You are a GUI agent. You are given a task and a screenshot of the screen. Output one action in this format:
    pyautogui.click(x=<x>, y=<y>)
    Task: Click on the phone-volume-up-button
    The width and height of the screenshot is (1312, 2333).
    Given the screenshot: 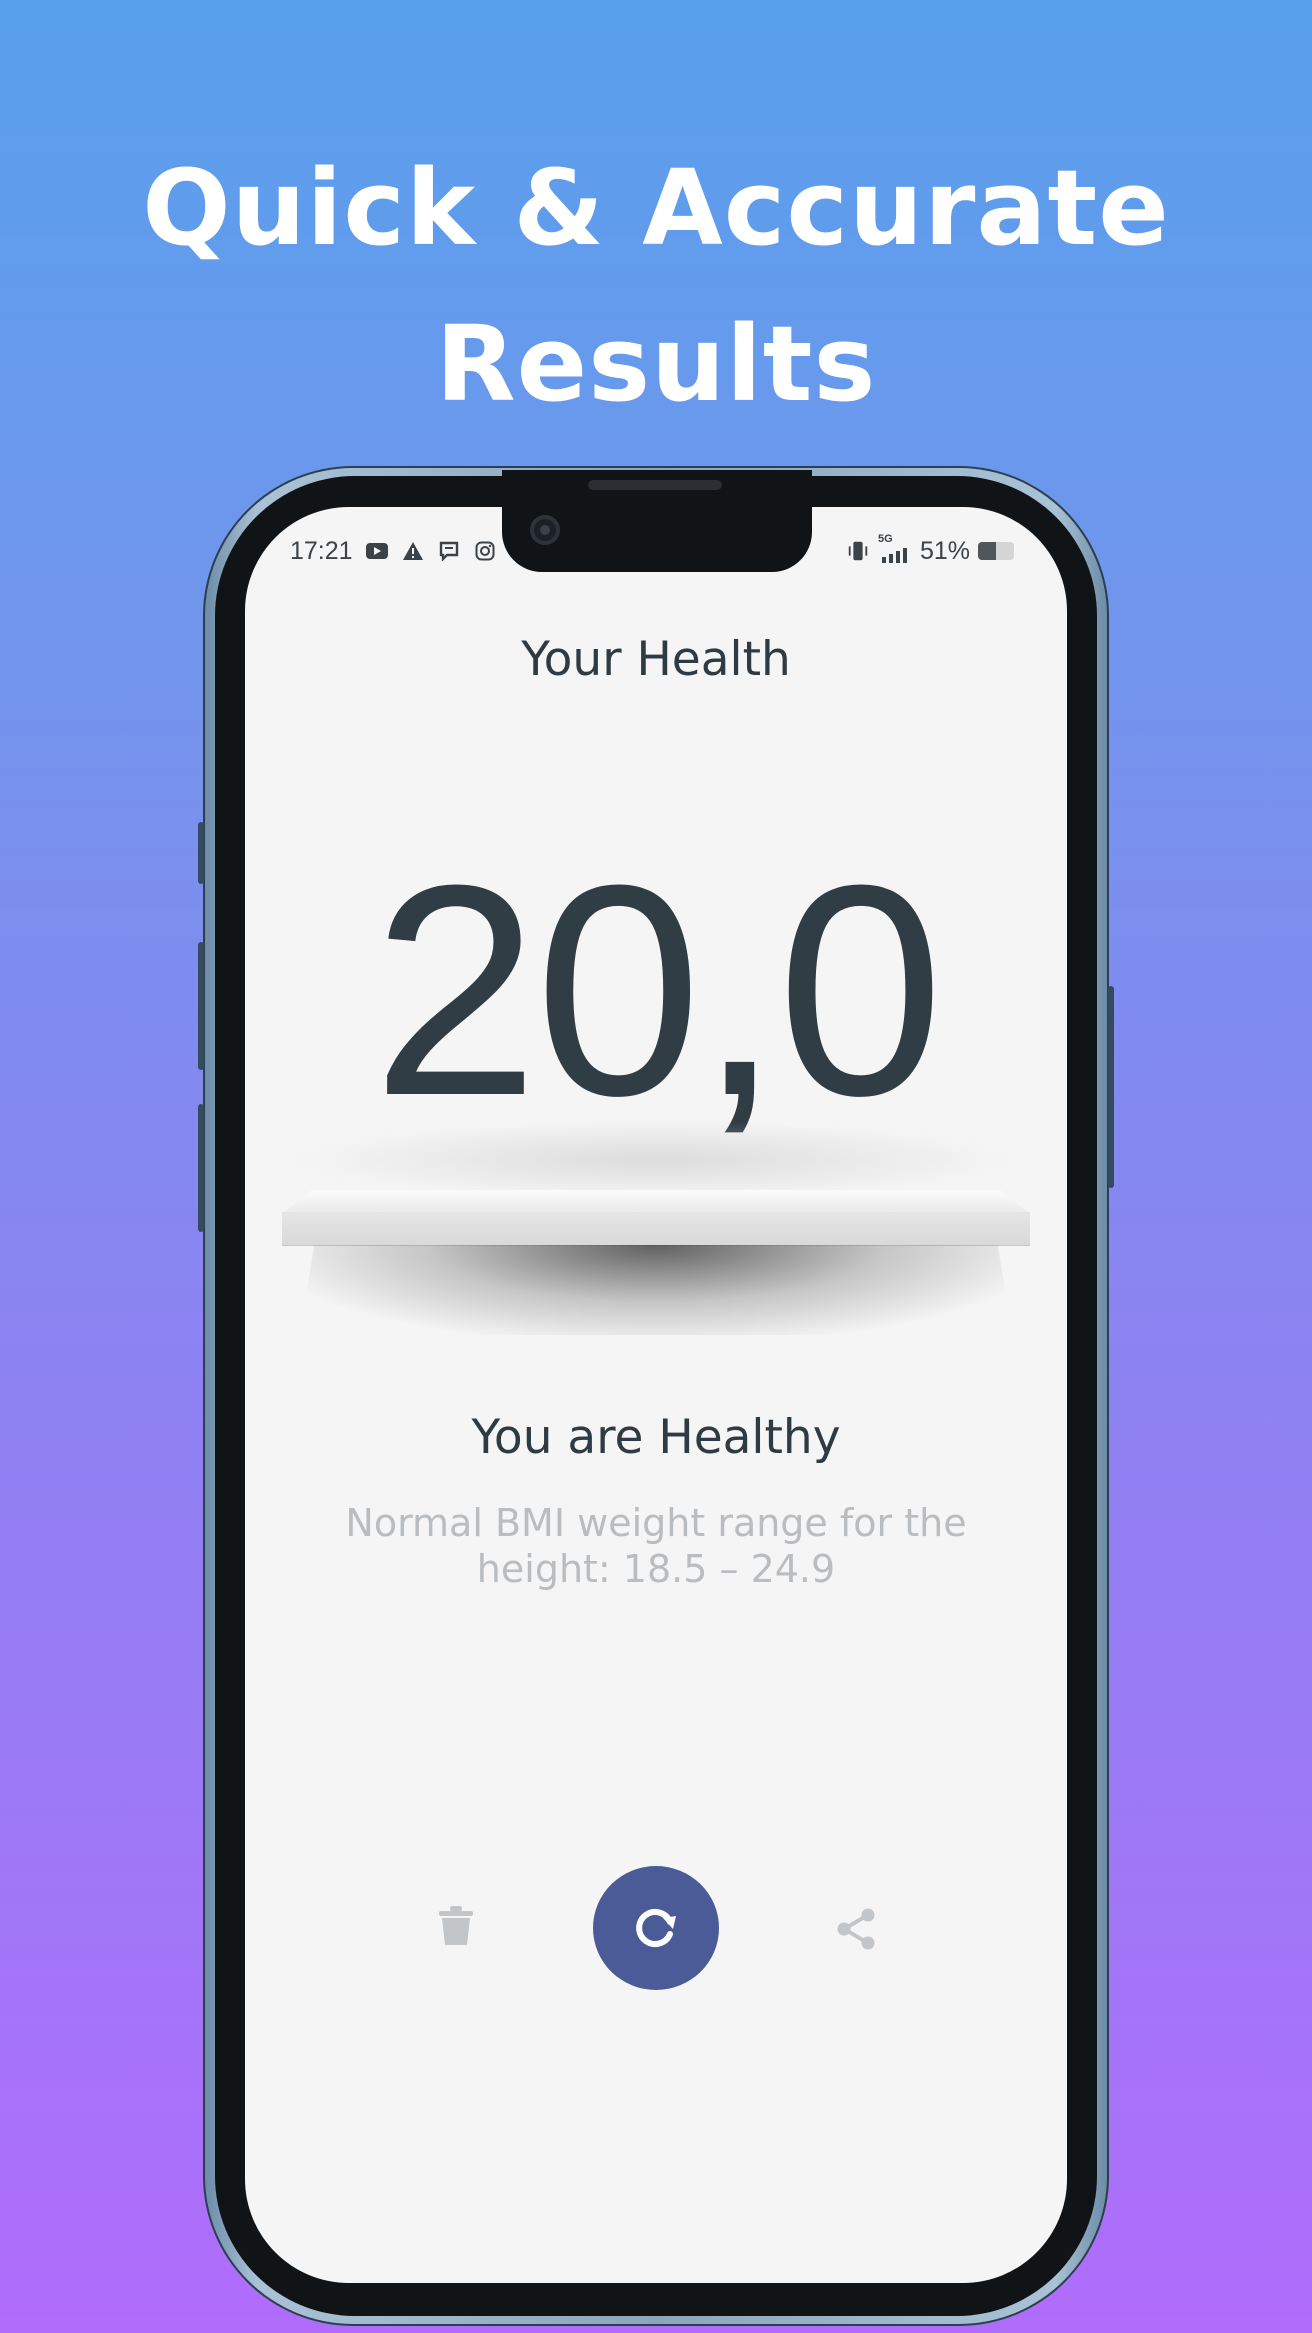 What is the action you would take?
    pyautogui.click(x=201, y=1006)
    